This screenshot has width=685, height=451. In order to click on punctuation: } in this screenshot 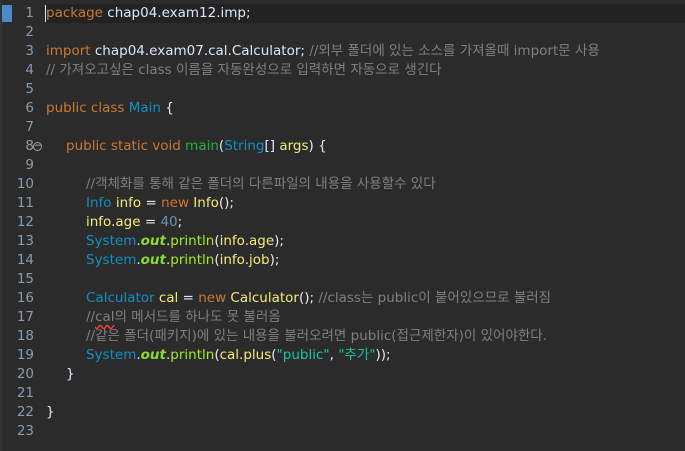, I will do `click(70, 374)`.